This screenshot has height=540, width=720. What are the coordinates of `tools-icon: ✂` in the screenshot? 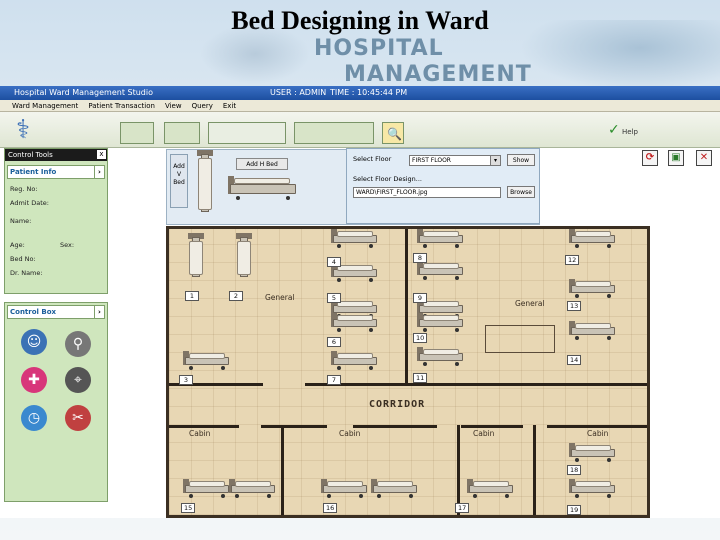 It's located at (78, 418).